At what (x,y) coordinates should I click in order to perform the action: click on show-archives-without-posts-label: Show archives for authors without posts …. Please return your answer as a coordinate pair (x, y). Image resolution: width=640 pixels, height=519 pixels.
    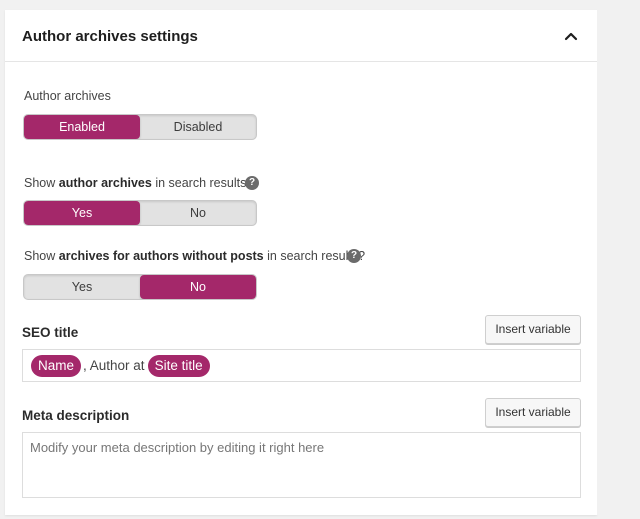
    Looking at the image, I should click on (194, 256).